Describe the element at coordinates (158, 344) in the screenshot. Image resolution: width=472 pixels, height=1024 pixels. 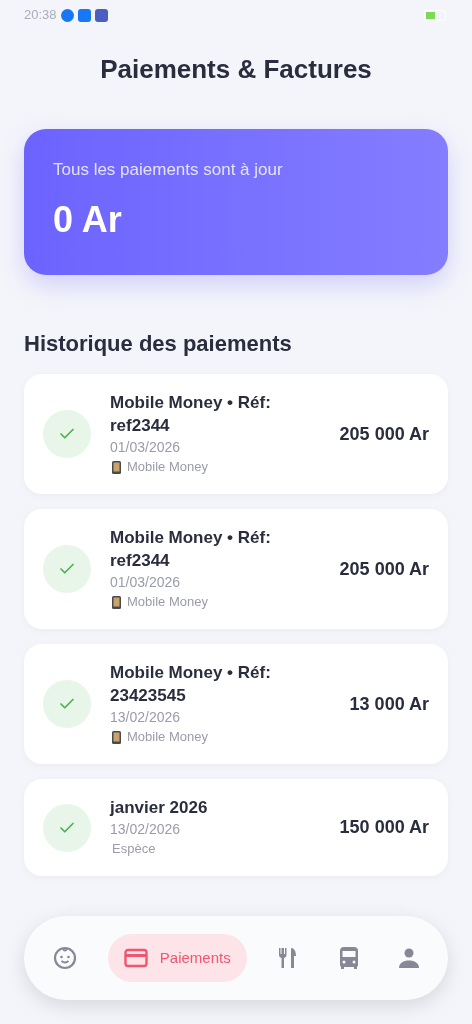
I see `section-heading: Historique des paiements` at that location.